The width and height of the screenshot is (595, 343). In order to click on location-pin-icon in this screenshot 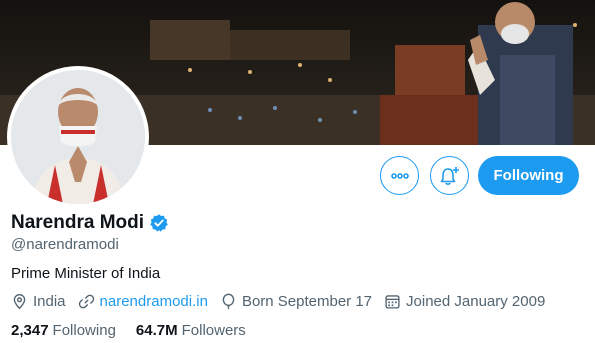, I will do `click(19, 302)`.